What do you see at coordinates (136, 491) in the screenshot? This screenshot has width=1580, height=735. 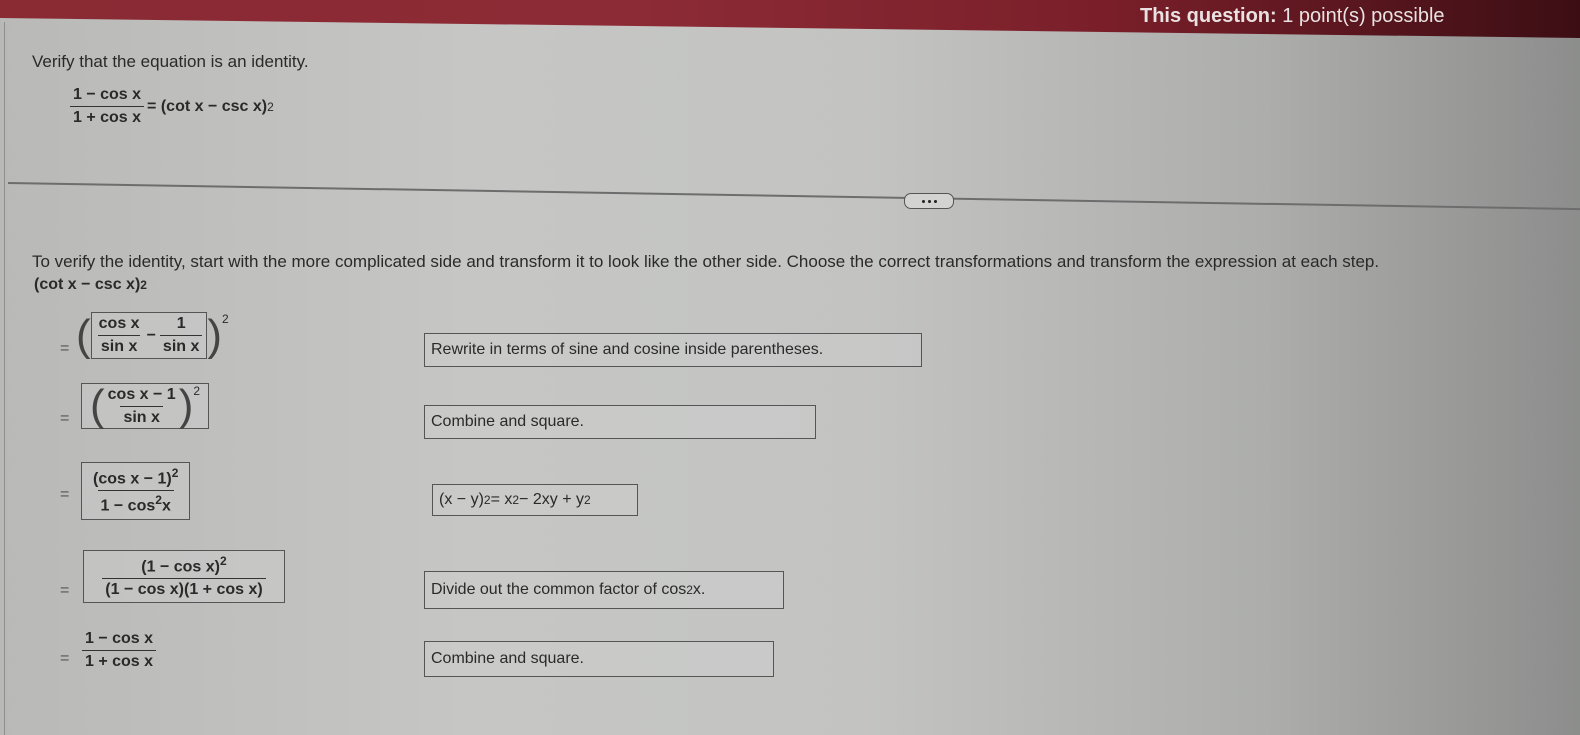 I see `step-3-answer-box: (cos x − 1)2 1 − cos2x` at bounding box center [136, 491].